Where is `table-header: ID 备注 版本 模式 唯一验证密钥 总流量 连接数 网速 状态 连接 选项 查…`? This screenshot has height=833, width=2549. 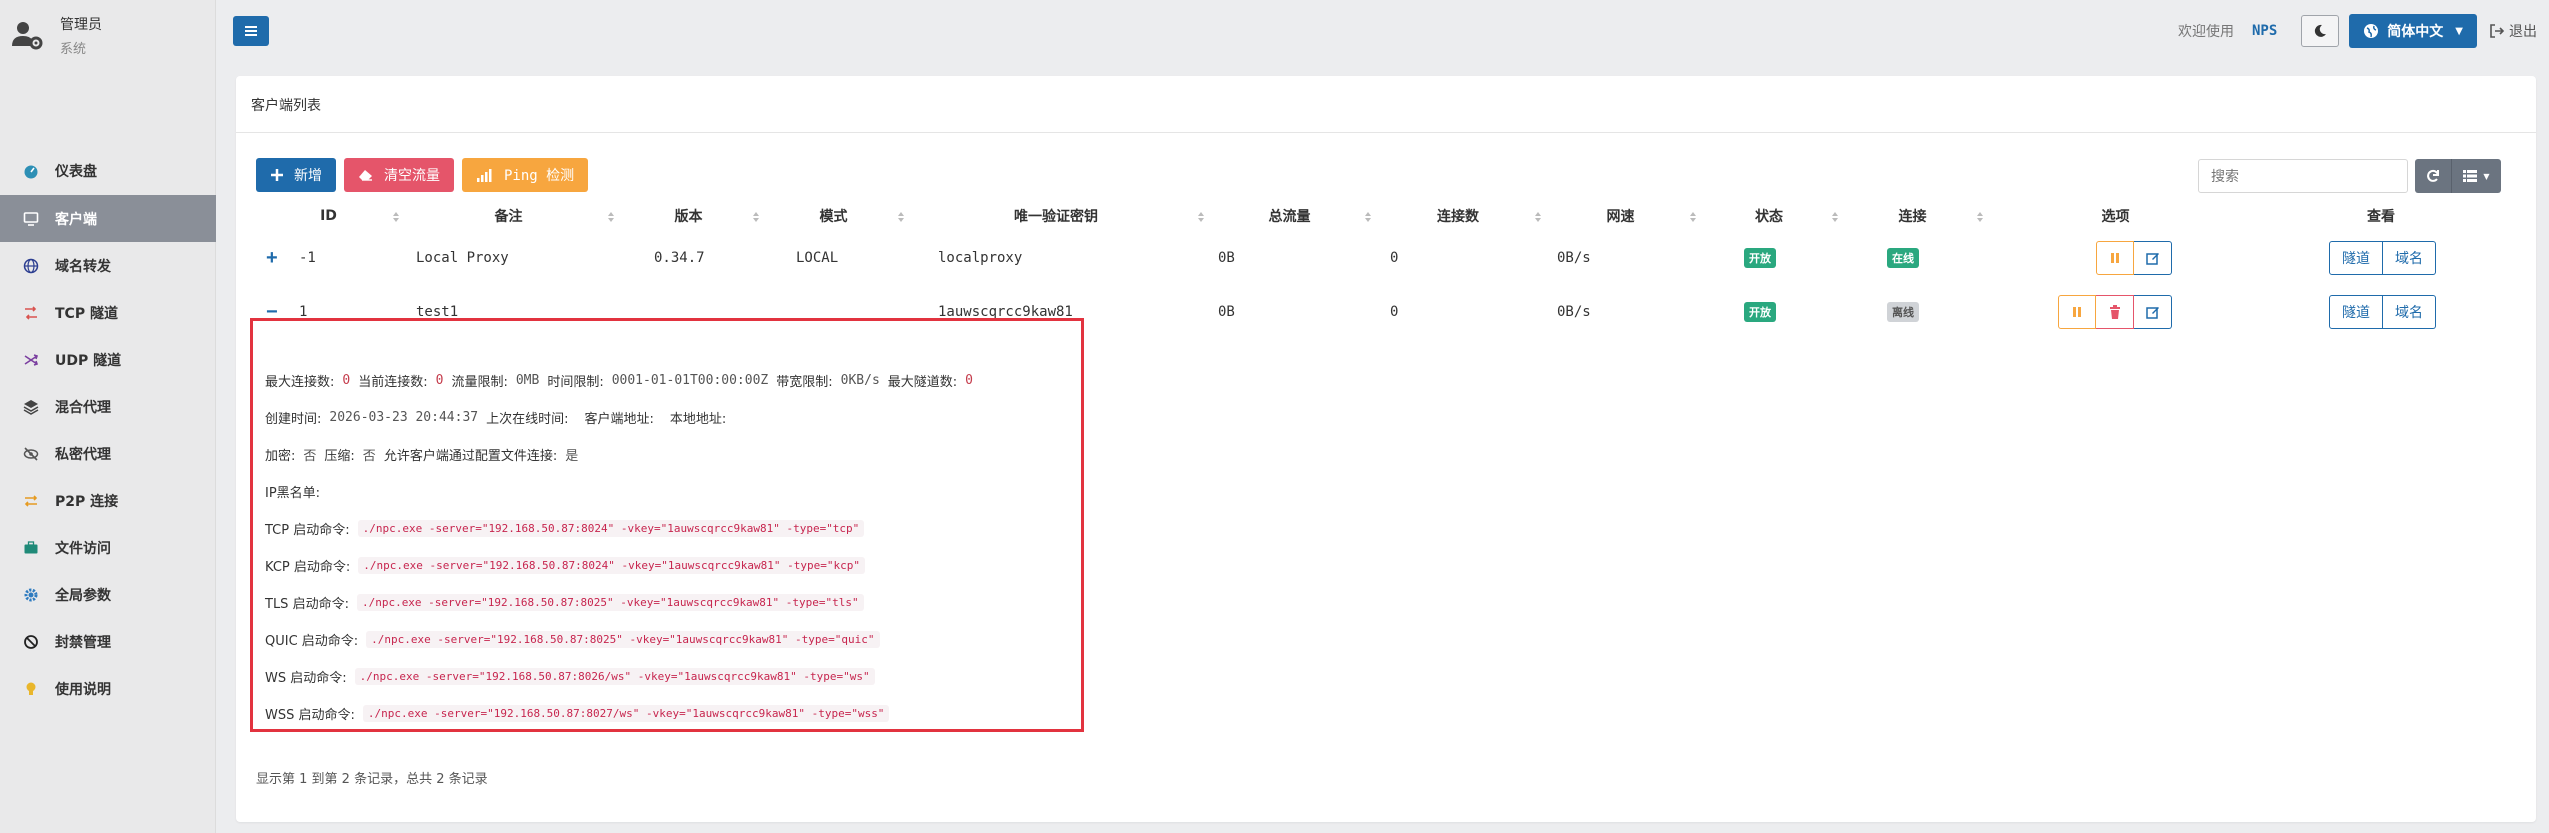
table-header: ID 备注 版本 模式 唯一验证密钥 总流量 连接数 网速 状态 连接 选项 查… is located at coordinates (1376, 216).